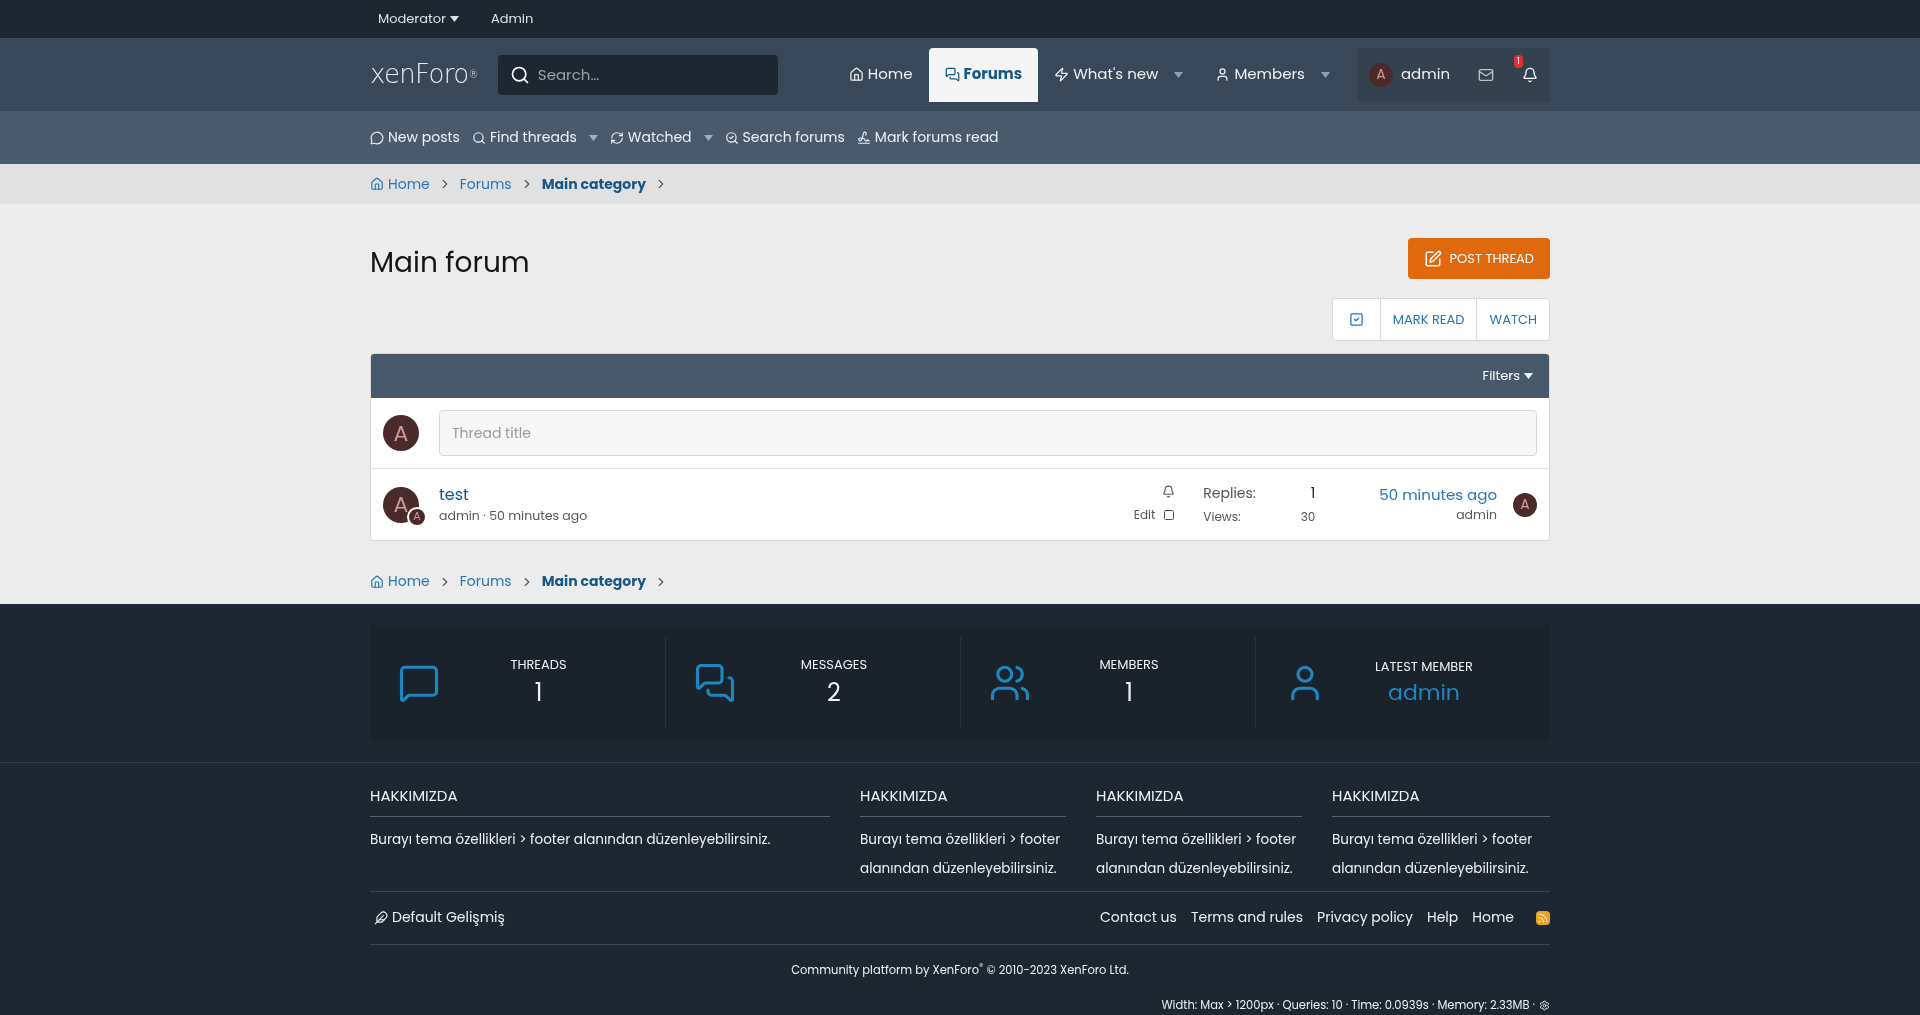  I want to click on pen-icon, so click(1432, 258).